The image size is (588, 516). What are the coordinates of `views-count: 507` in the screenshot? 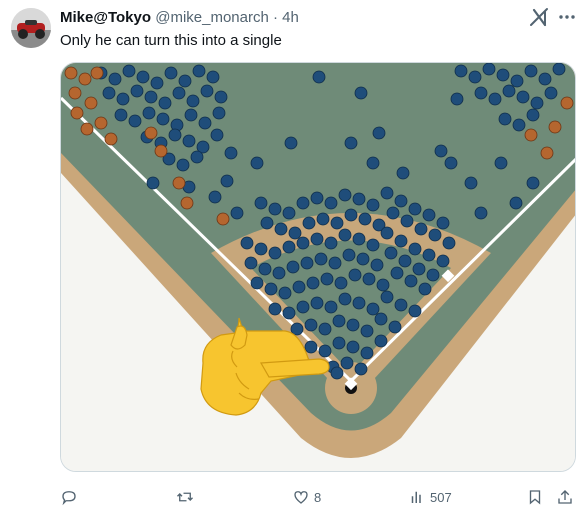 It's located at (441, 497).